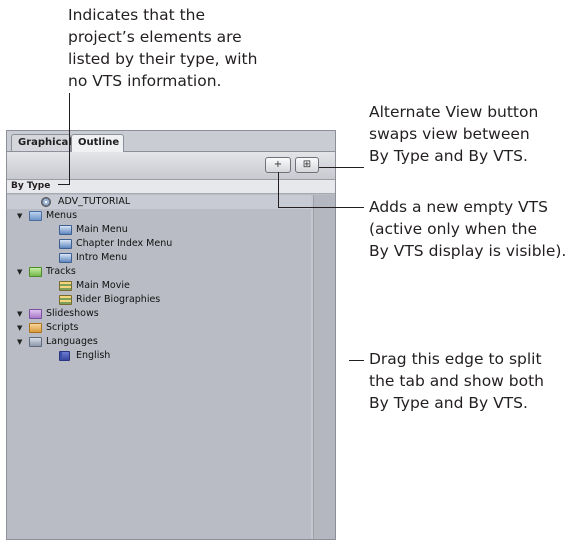  What do you see at coordinates (46, 202) in the screenshot?
I see `disc-icon` at bounding box center [46, 202].